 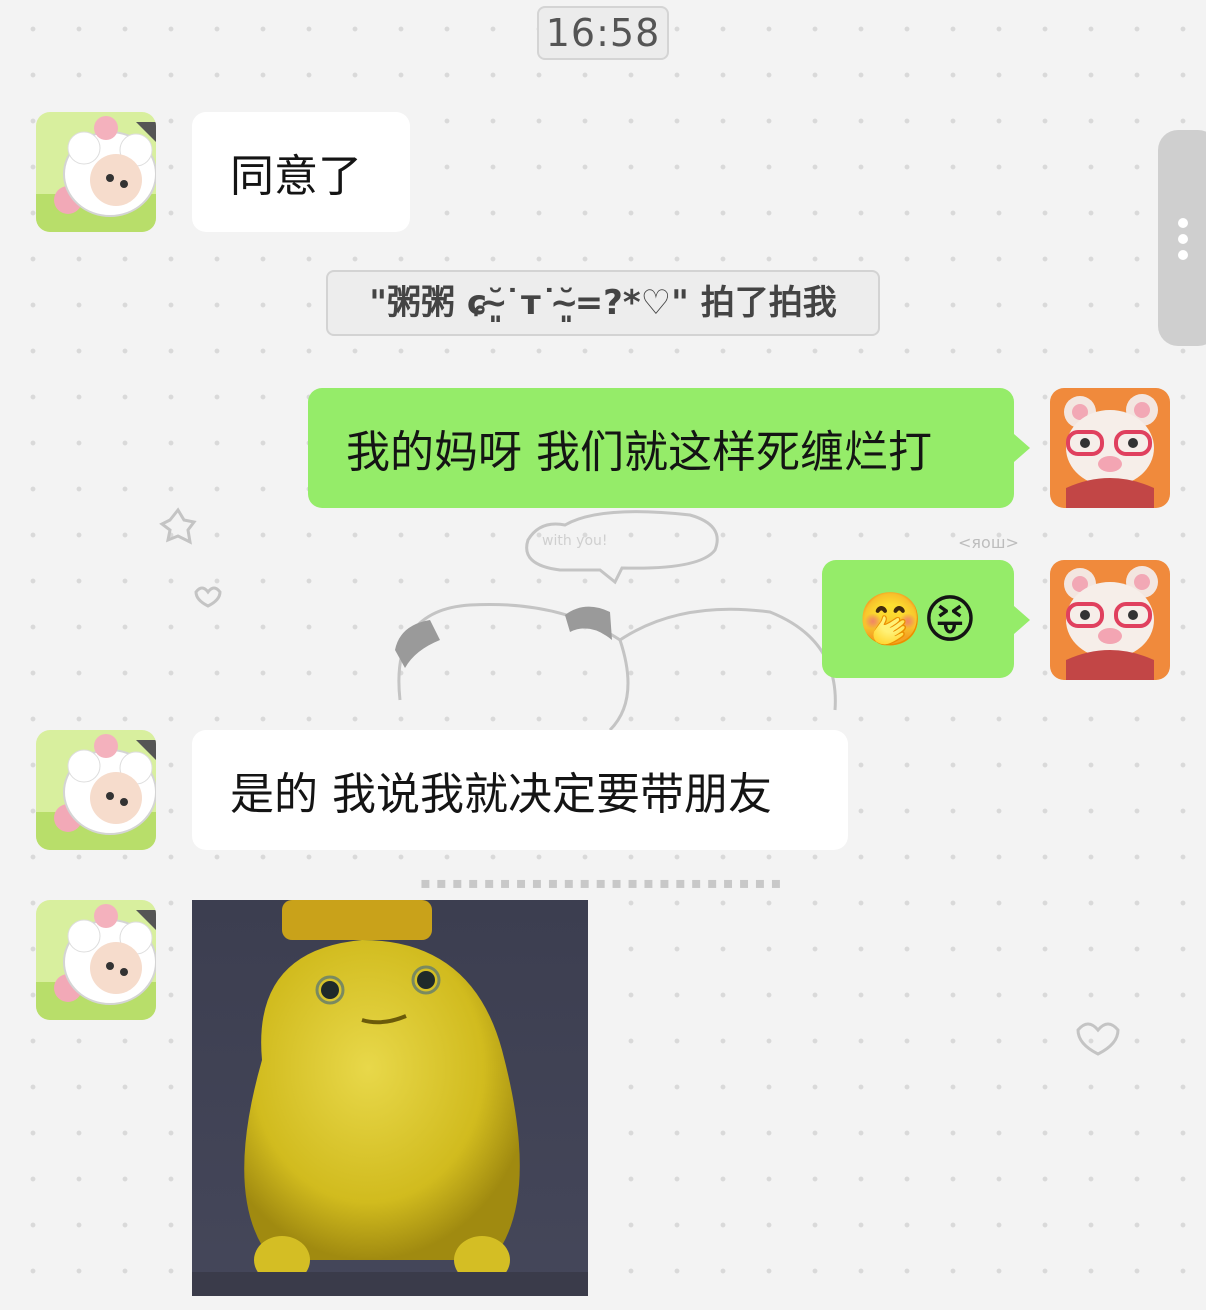 I want to click on incoming-image-message, so click(x=390, y=1098).